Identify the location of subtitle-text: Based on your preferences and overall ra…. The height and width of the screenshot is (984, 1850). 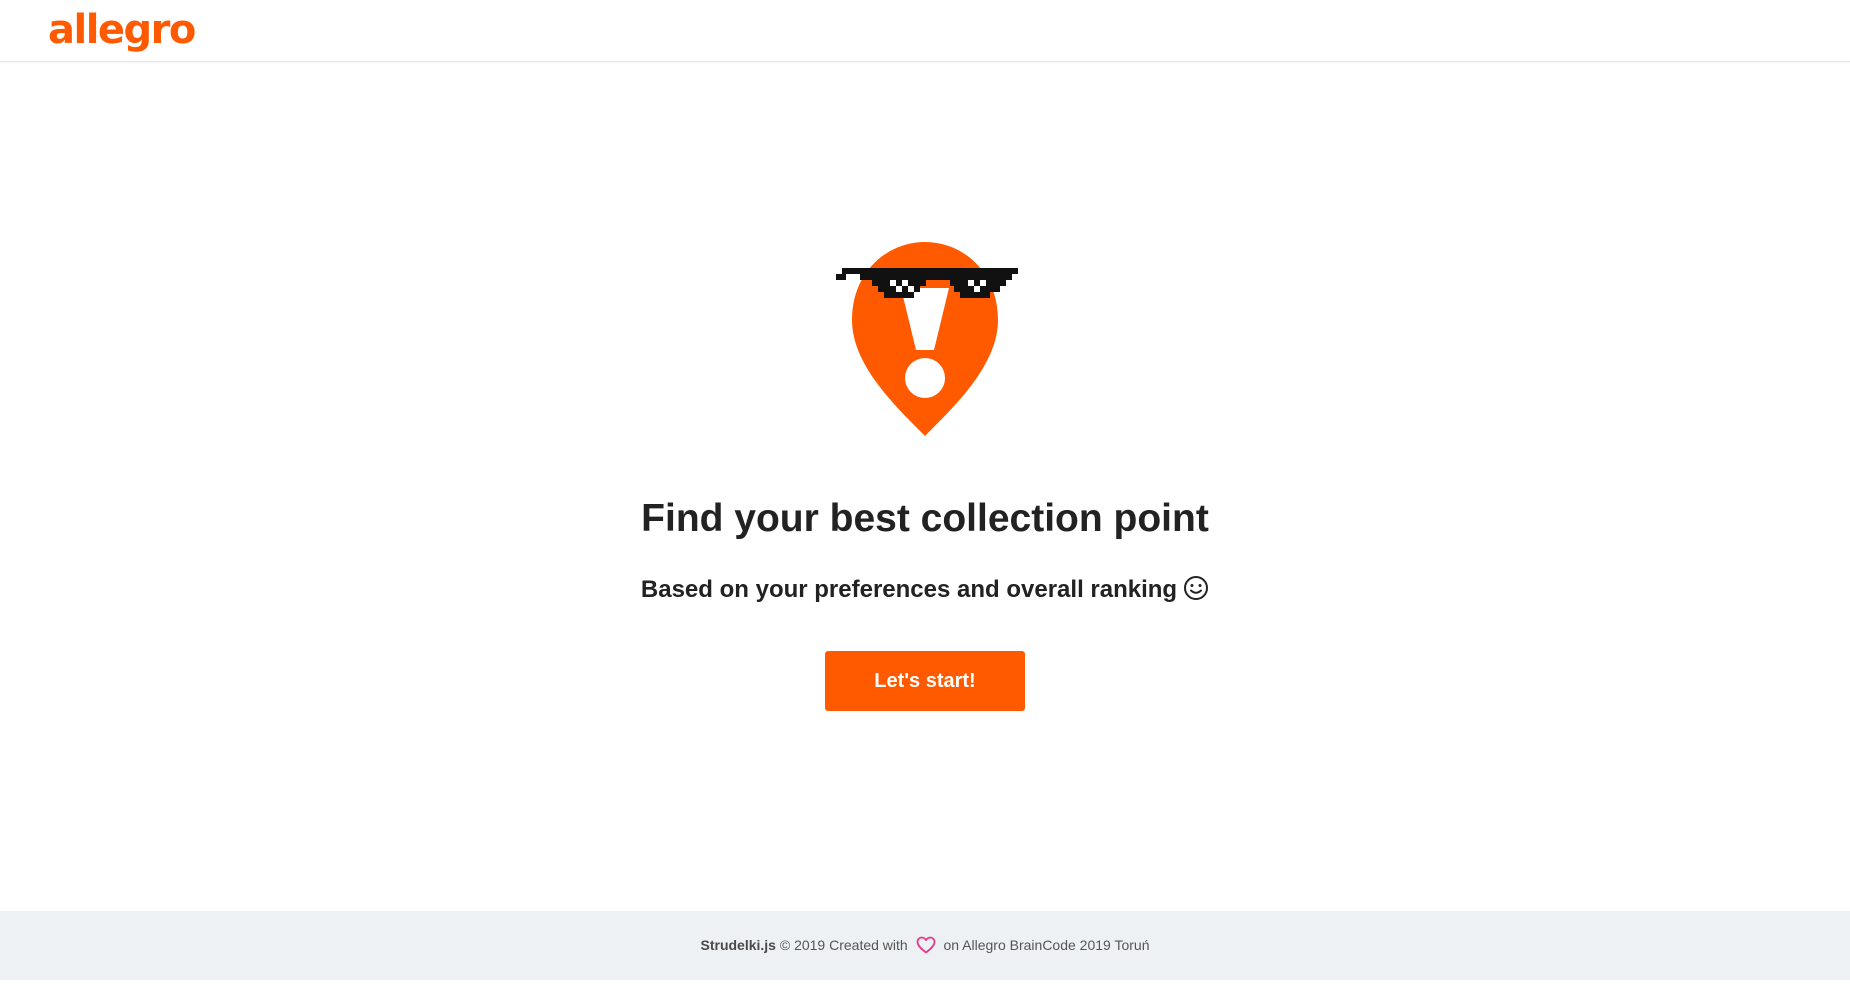
(909, 589).